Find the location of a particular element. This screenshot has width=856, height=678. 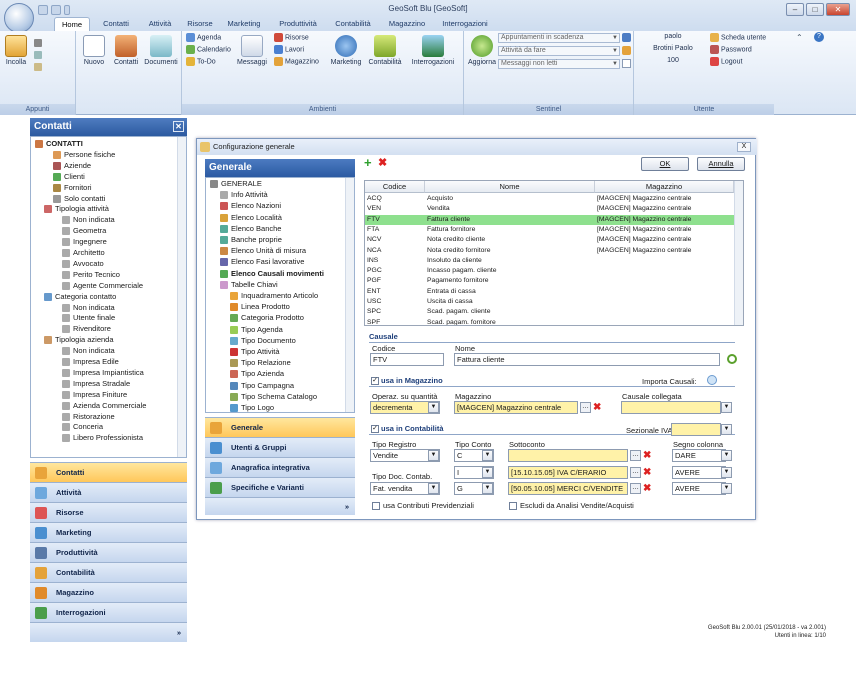

gen-tree-item: Tipo Documento is located at coordinates (263, 341).